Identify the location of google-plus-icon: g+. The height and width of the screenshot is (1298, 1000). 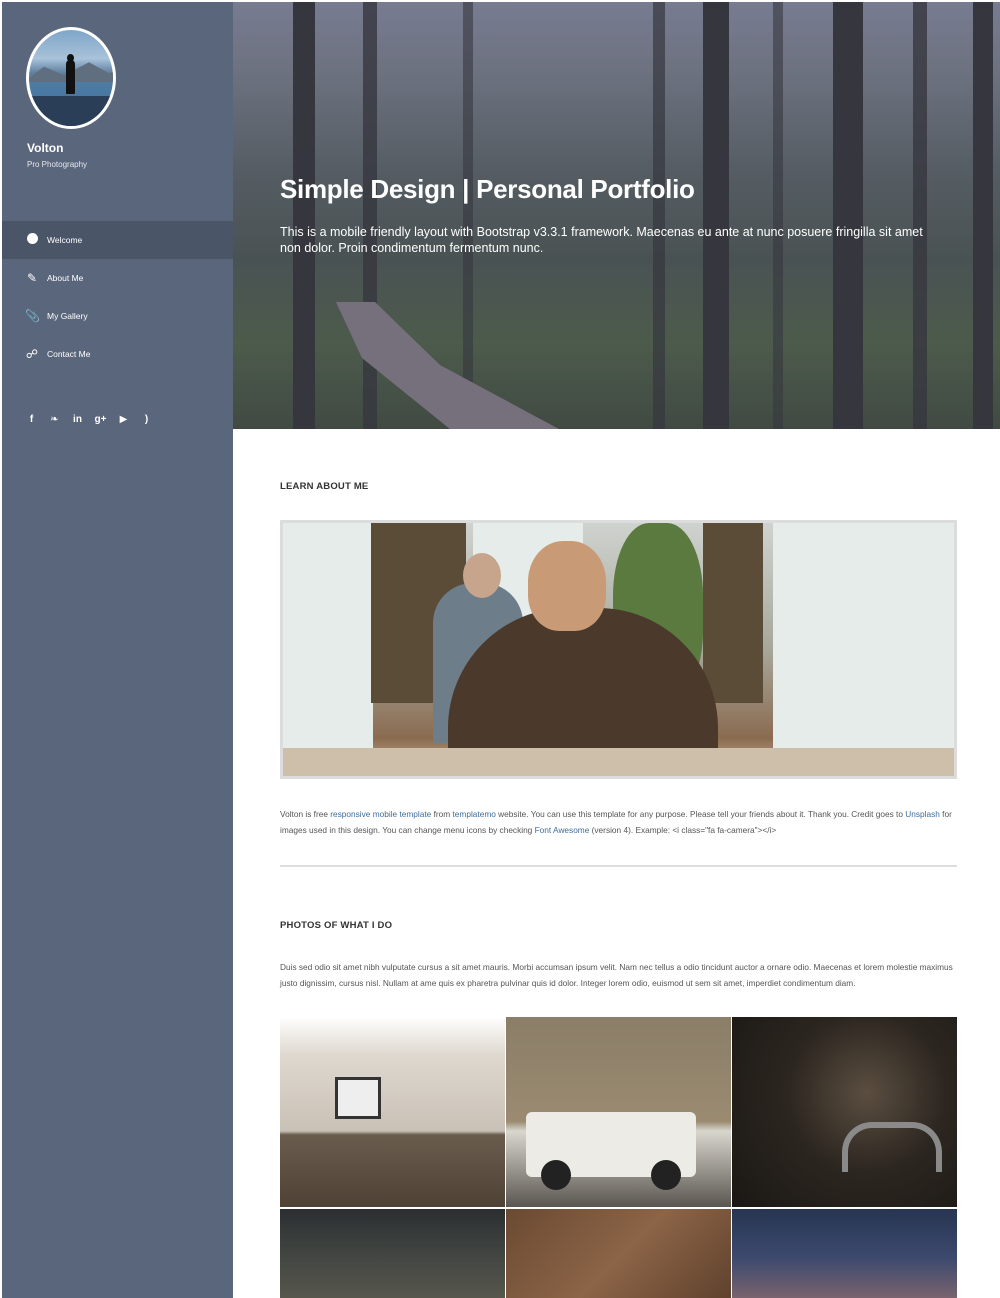
(101, 419).